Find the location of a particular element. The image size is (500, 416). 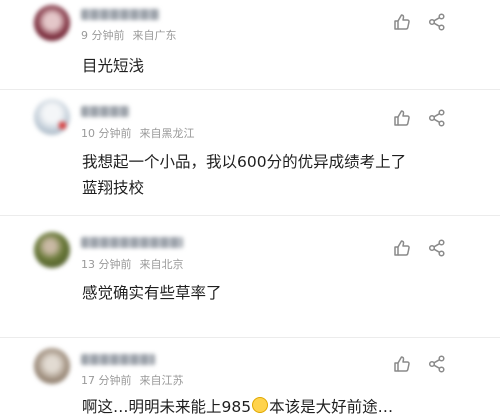

comment-time: 13 分钟前 is located at coordinates (106, 264).